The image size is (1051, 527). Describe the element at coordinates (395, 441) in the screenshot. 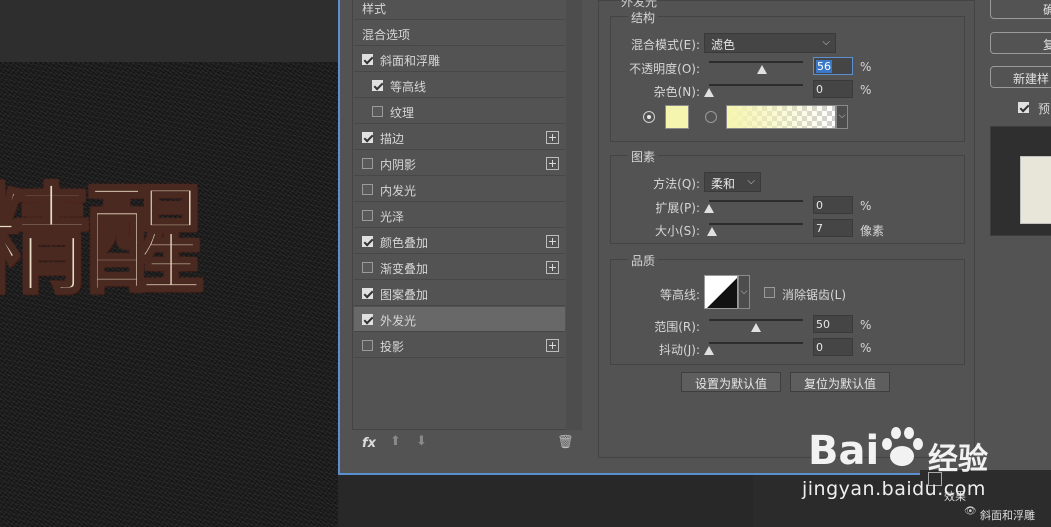

I see `move-up-icon: ⬆` at that location.